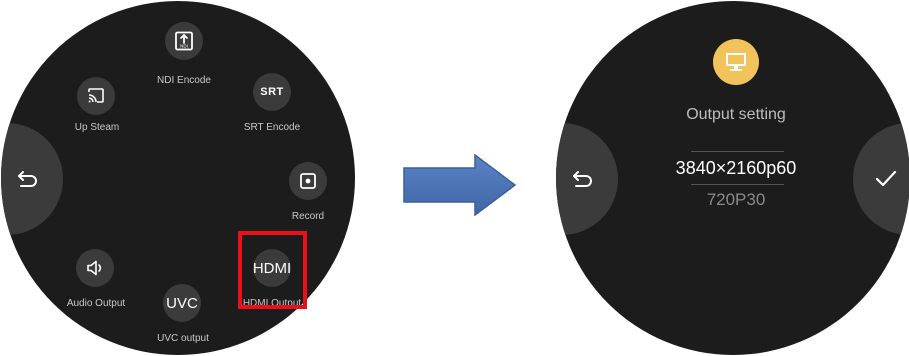 This screenshot has height=356, width=909. I want to click on right-arrow, so click(460, 185).